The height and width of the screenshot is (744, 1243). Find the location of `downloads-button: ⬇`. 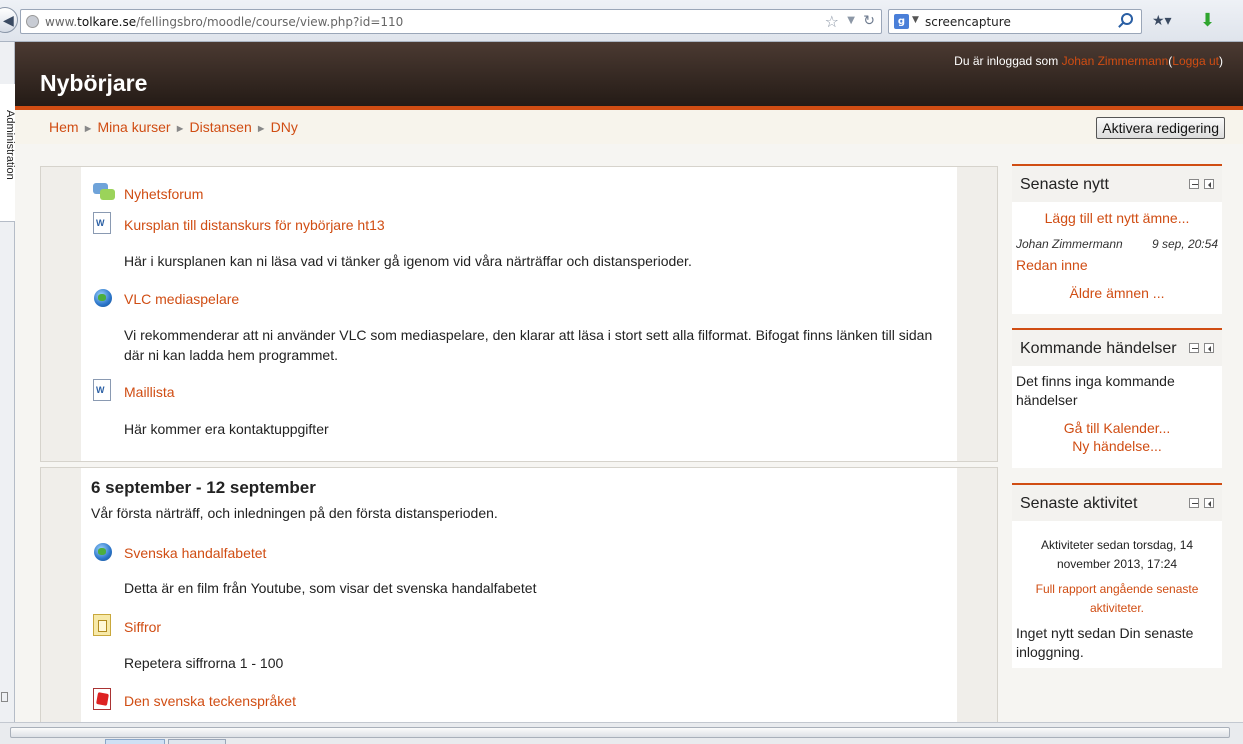

downloads-button: ⬇ is located at coordinates (1207, 20).